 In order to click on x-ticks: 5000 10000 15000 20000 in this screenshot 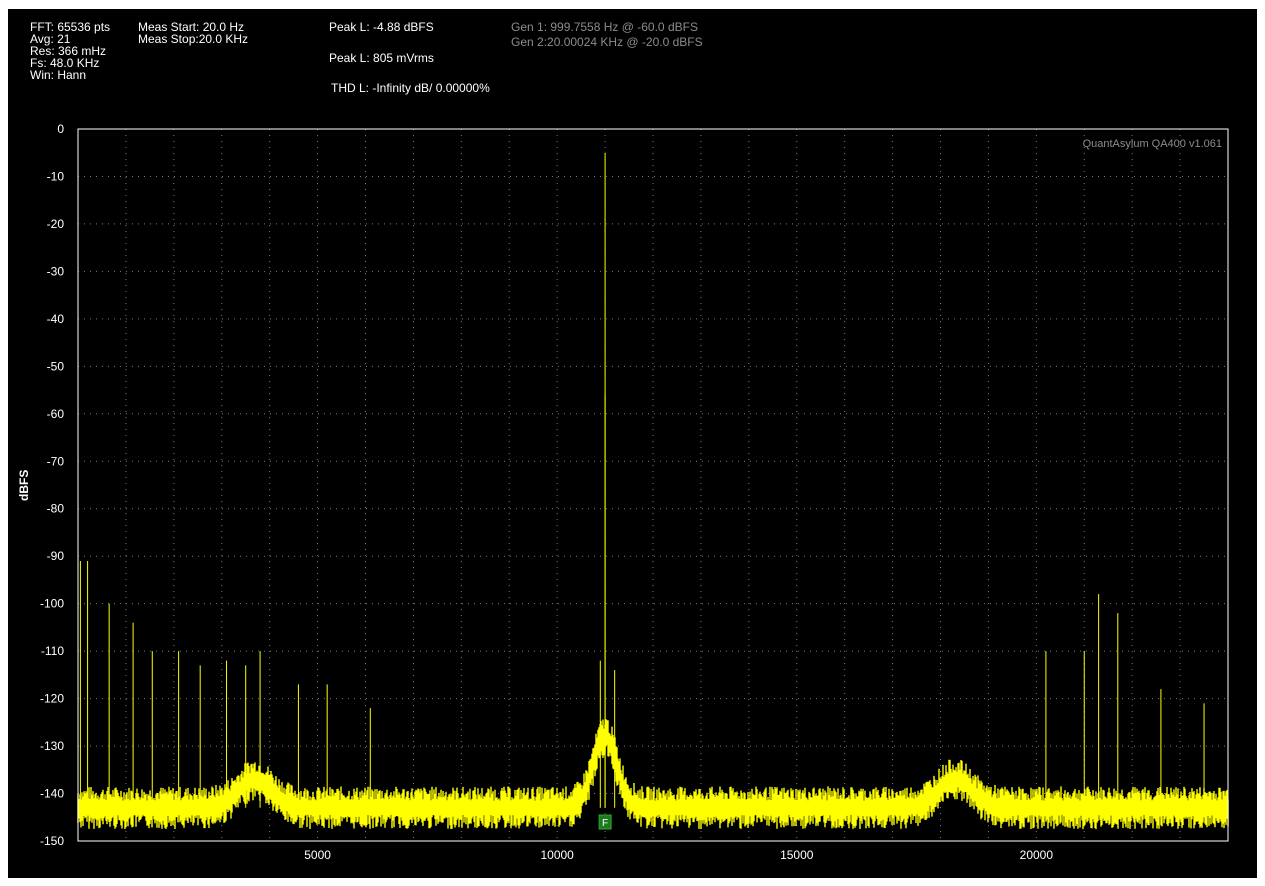, I will do `click(678, 855)`.